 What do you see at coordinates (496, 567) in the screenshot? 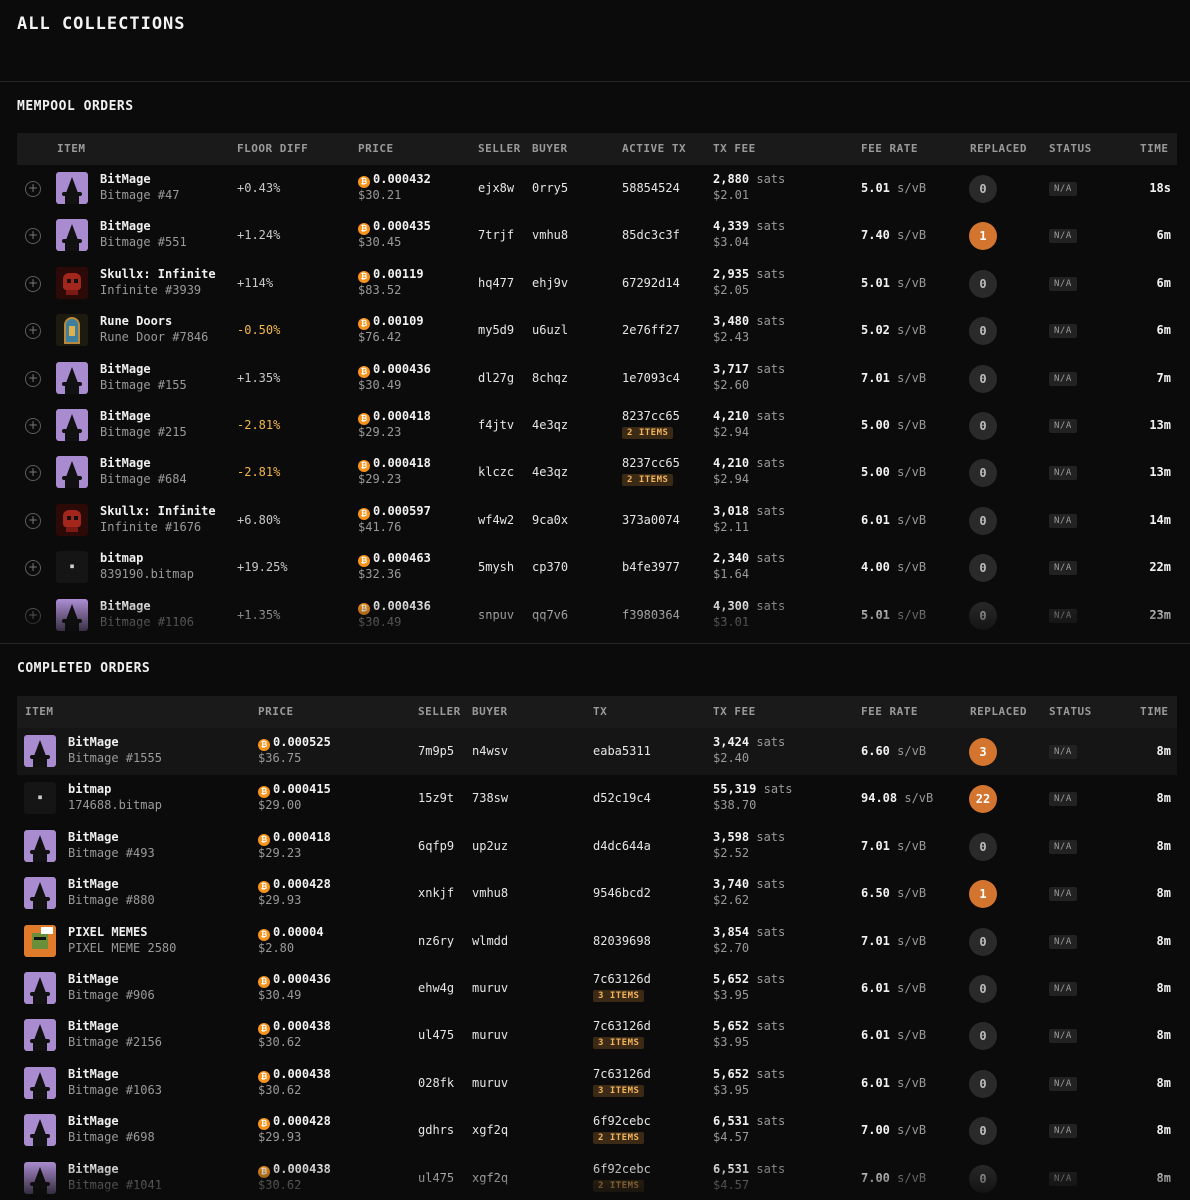
I see `seller: 5mysh` at bounding box center [496, 567].